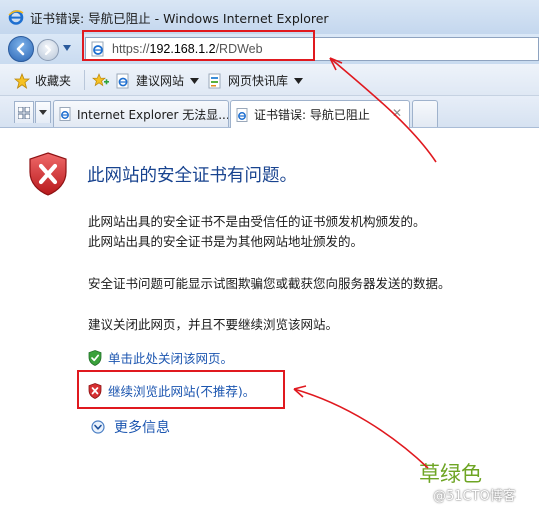  I want to click on arrow-to-continue-link, so click(361, 427).